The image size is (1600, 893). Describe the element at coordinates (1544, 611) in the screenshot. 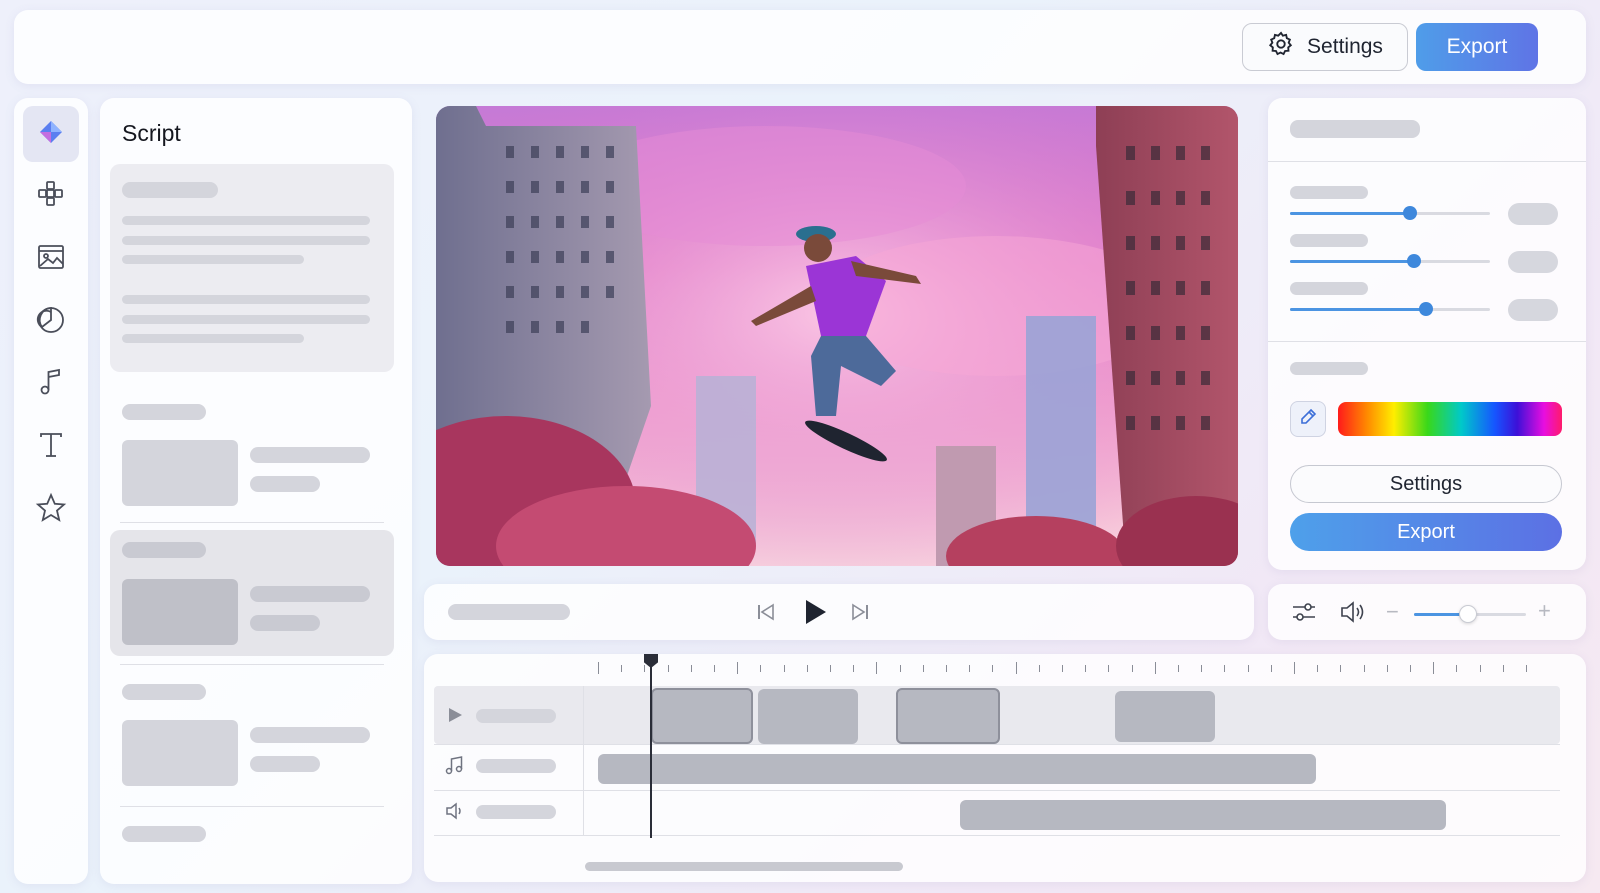

I see `volume-increase-icon: +` at that location.